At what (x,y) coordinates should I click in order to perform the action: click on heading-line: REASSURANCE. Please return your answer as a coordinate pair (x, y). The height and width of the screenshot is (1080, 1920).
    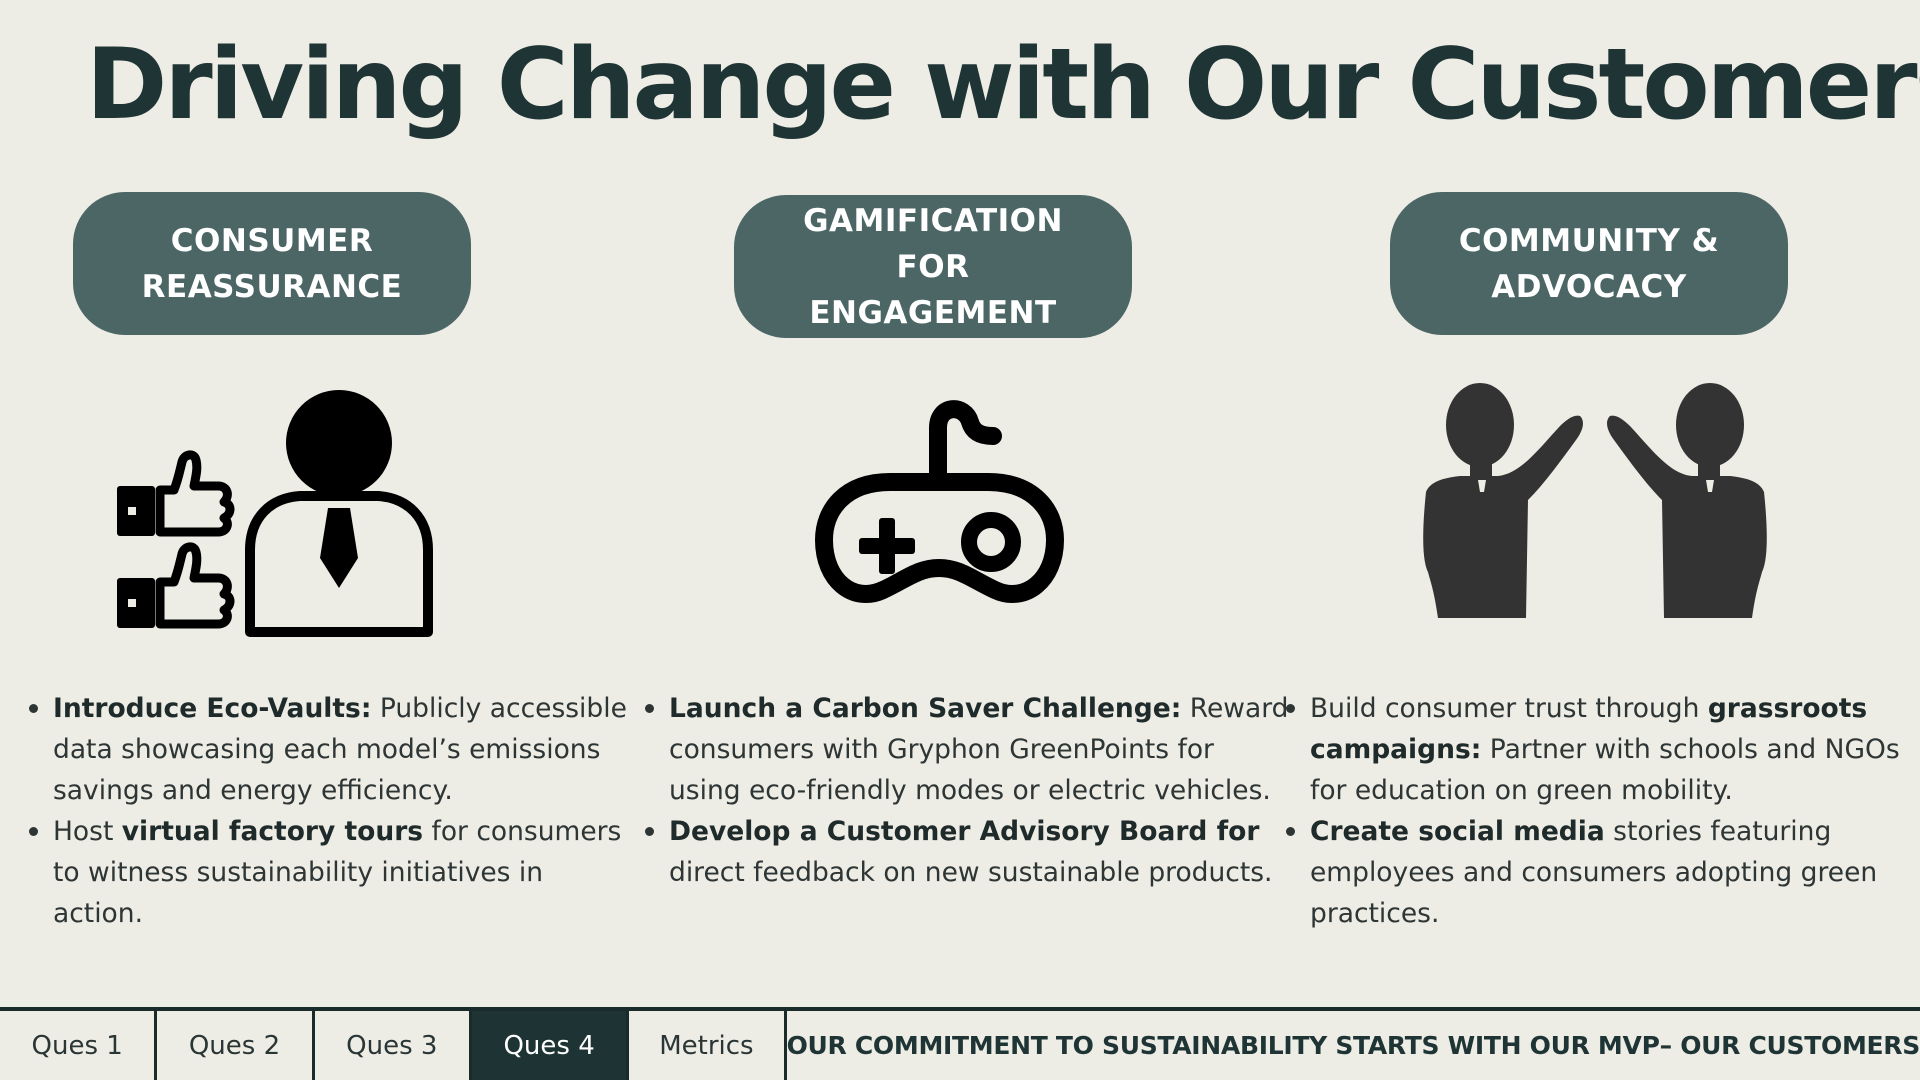
    Looking at the image, I should click on (272, 286).